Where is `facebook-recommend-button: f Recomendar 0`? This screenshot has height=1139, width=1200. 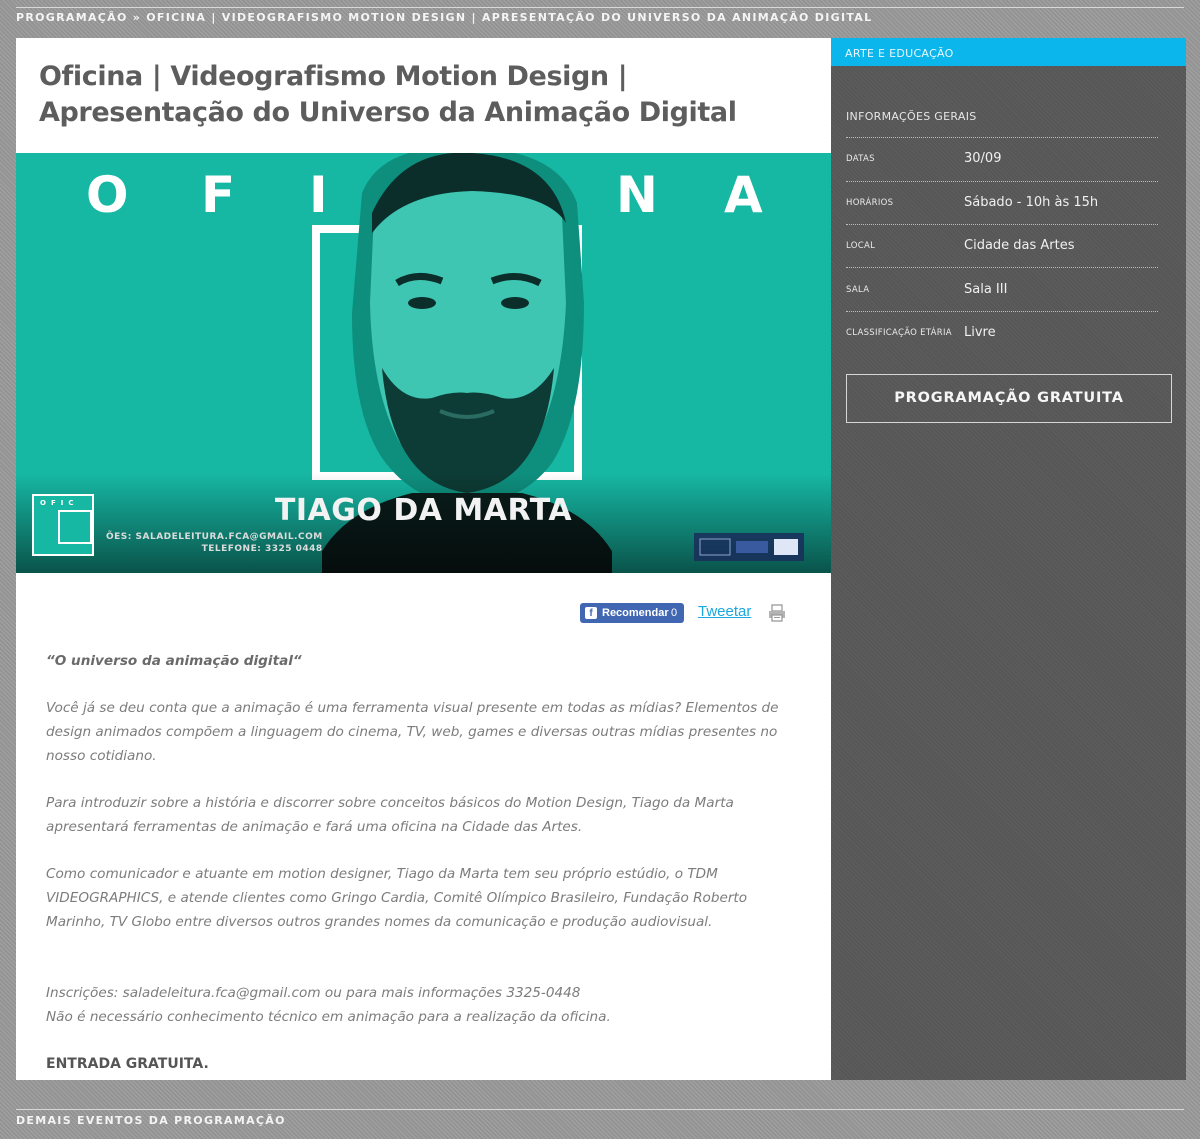 facebook-recommend-button: f Recomendar 0 is located at coordinates (632, 613).